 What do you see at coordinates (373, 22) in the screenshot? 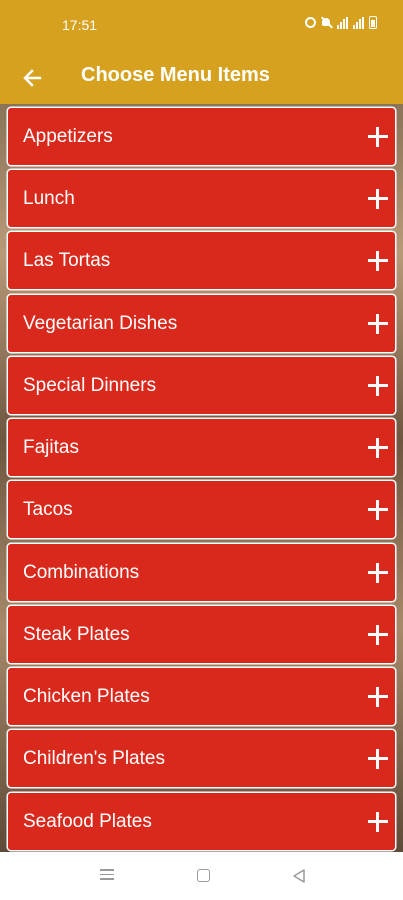
I see `battery-icon` at bounding box center [373, 22].